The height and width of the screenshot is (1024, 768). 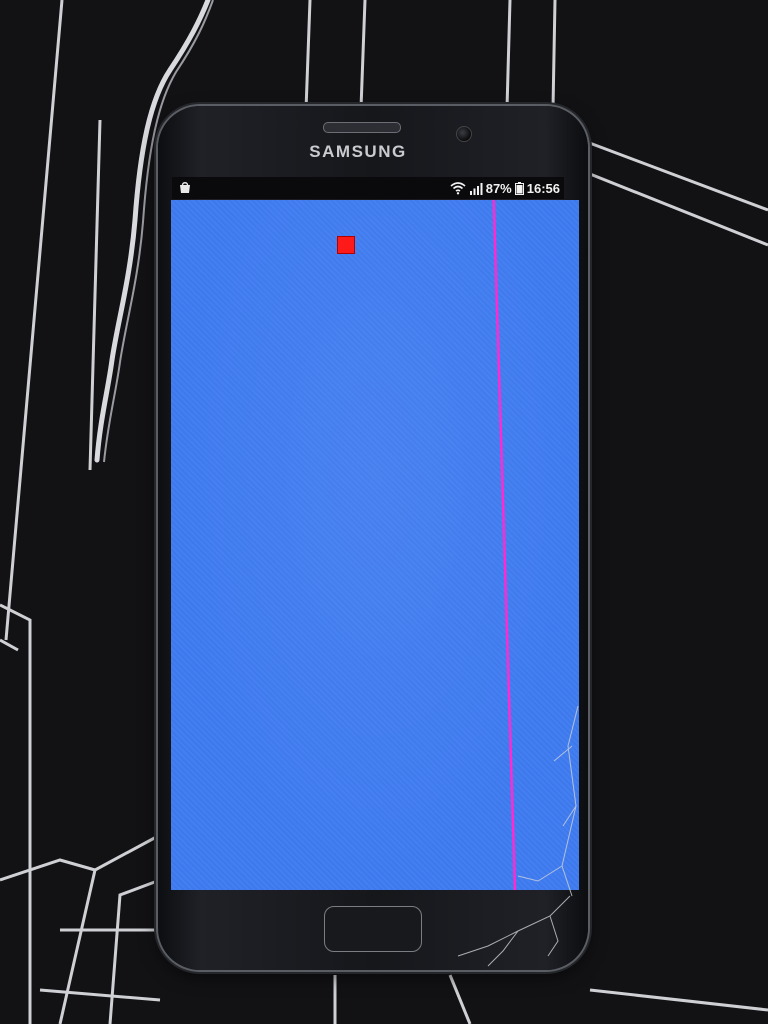 What do you see at coordinates (543, 188) in the screenshot?
I see `clock-time: 16:56` at bounding box center [543, 188].